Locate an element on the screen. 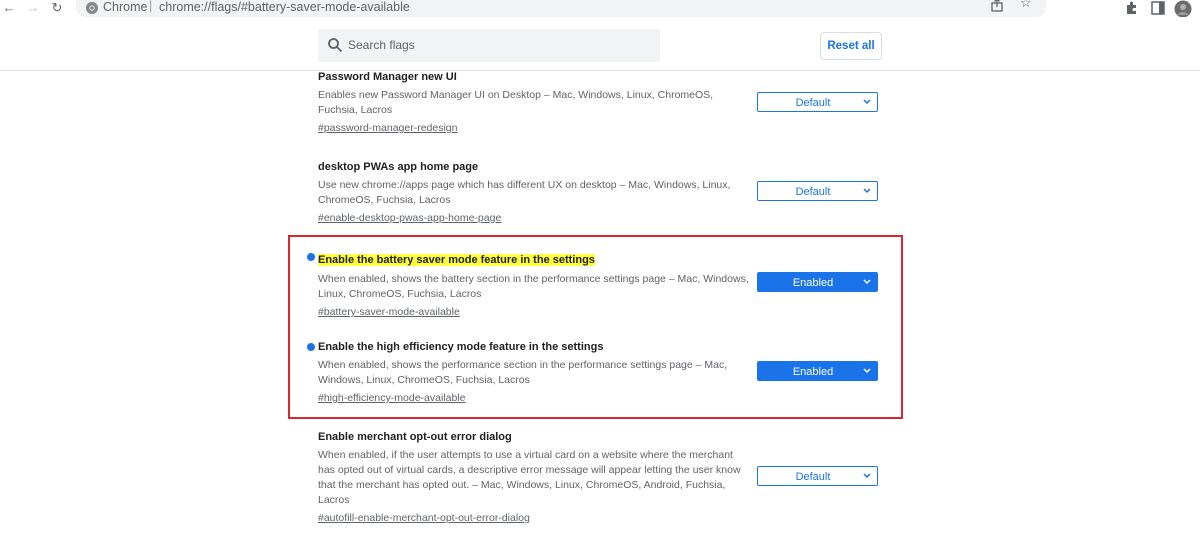 The height and width of the screenshot is (539, 1200). flag-title: Enable merchant opt-out error dialog is located at coordinates (415, 437).